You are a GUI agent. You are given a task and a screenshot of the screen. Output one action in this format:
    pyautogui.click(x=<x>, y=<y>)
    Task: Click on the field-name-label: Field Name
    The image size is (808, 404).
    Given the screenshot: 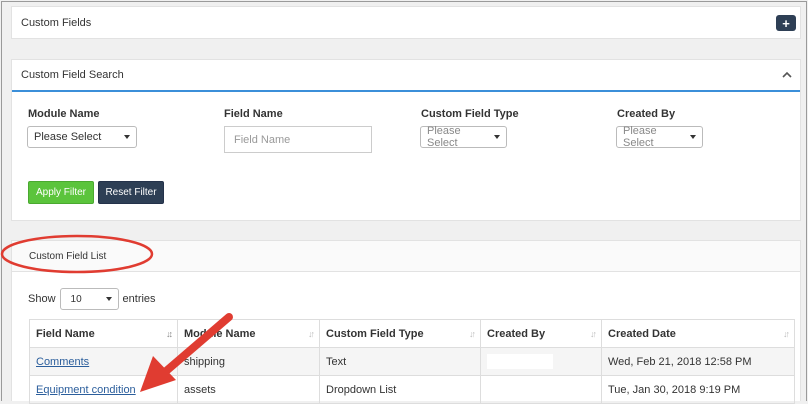 What is the action you would take?
    pyautogui.click(x=253, y=114)
    